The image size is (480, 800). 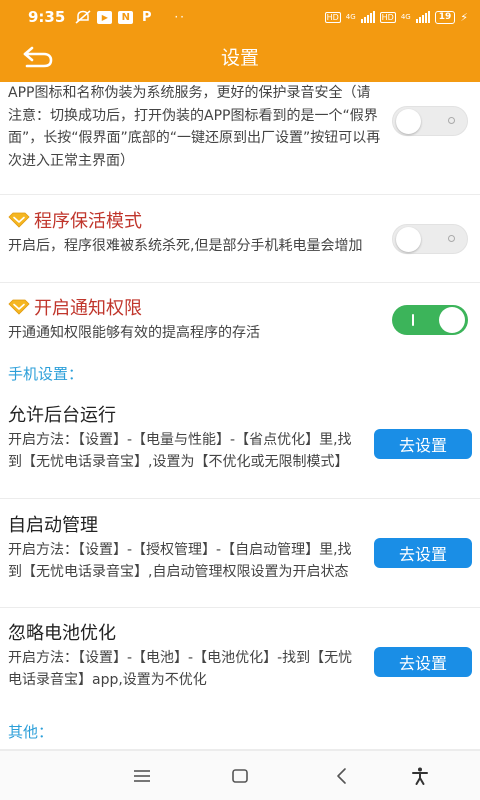 I want to click on network-type: 4G, so click(x=350, y=17).